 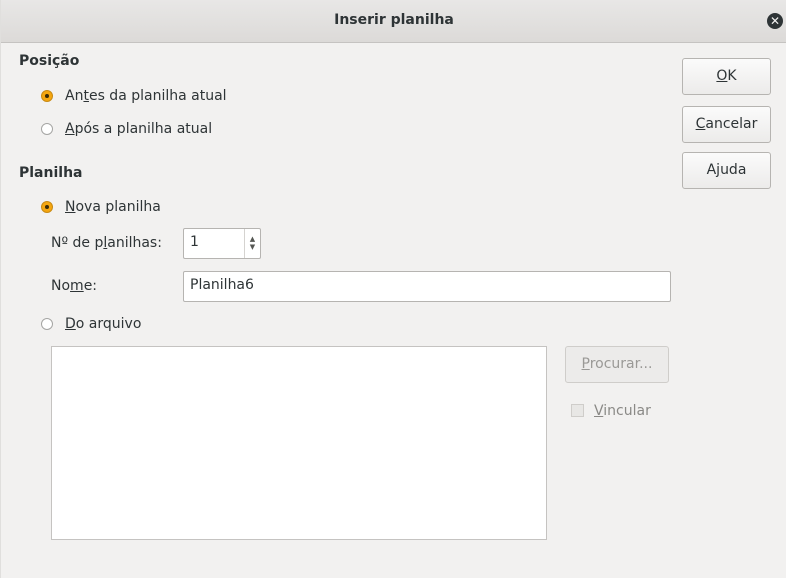 What do you see at coordinates (622, 411) in the screenshot?
I see `link-checkbox-label: Vincular` at bounding box center [622, 411].